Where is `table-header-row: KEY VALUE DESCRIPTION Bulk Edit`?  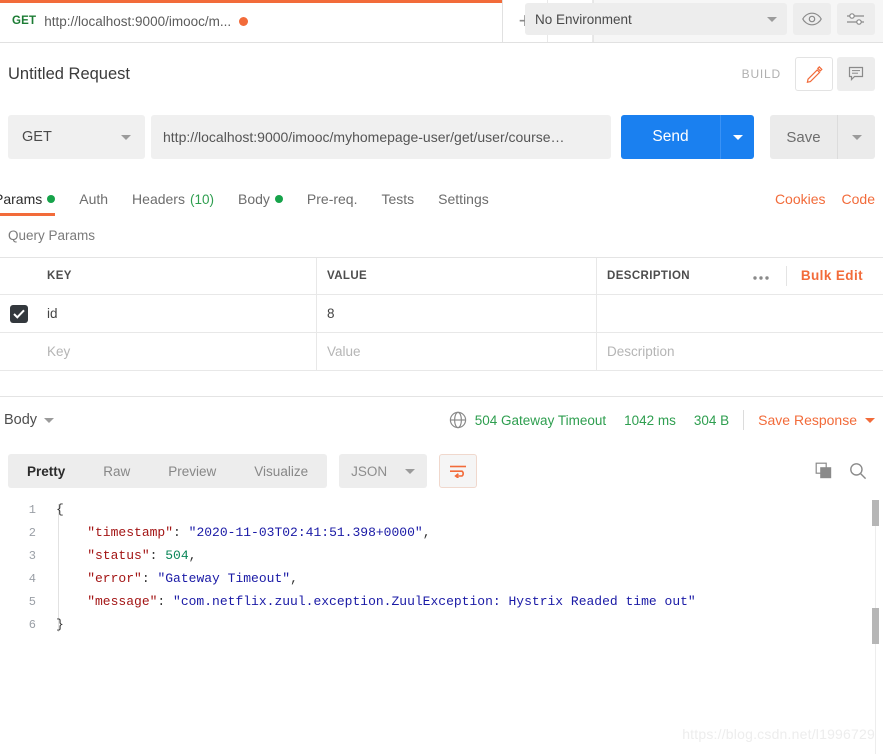 table-header-row: KEY VALUE DESCRIPTION Bulk Edit is located at coordinates (441, 276).